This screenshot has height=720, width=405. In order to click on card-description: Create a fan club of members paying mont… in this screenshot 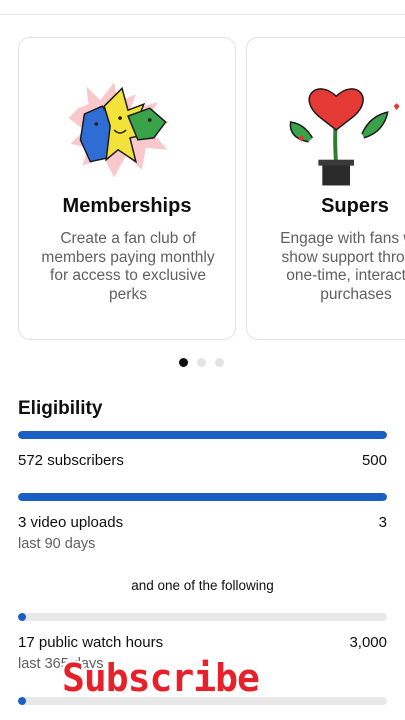, I will do `click(128, 266)`.